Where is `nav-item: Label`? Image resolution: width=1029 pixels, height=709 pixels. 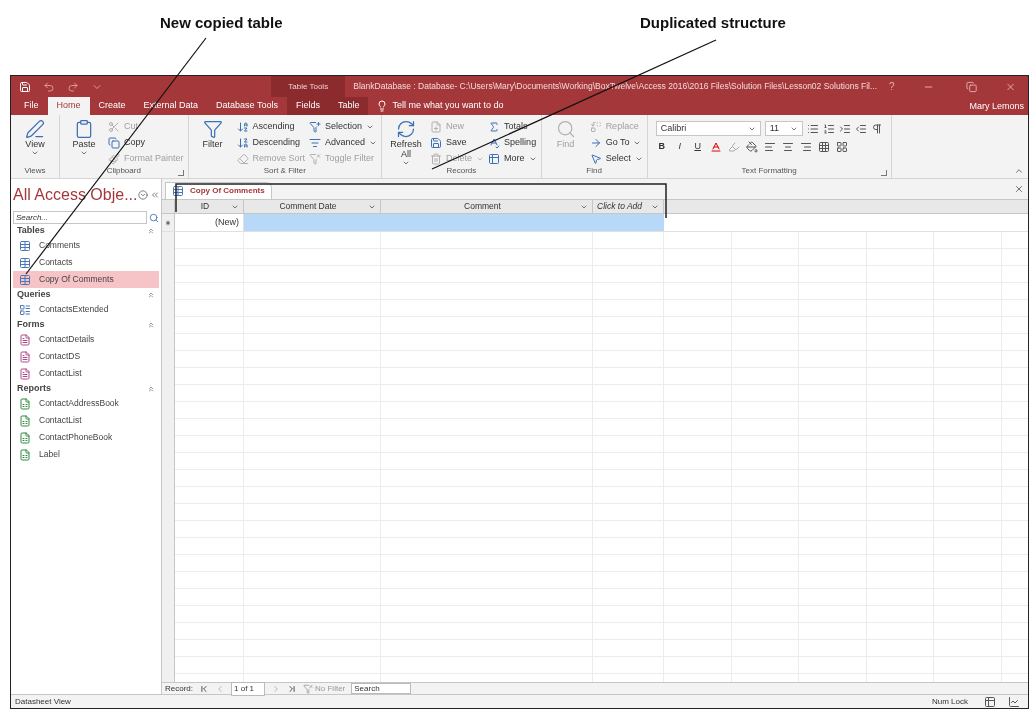
nav-item: Label is located at coordinates (86, 454).